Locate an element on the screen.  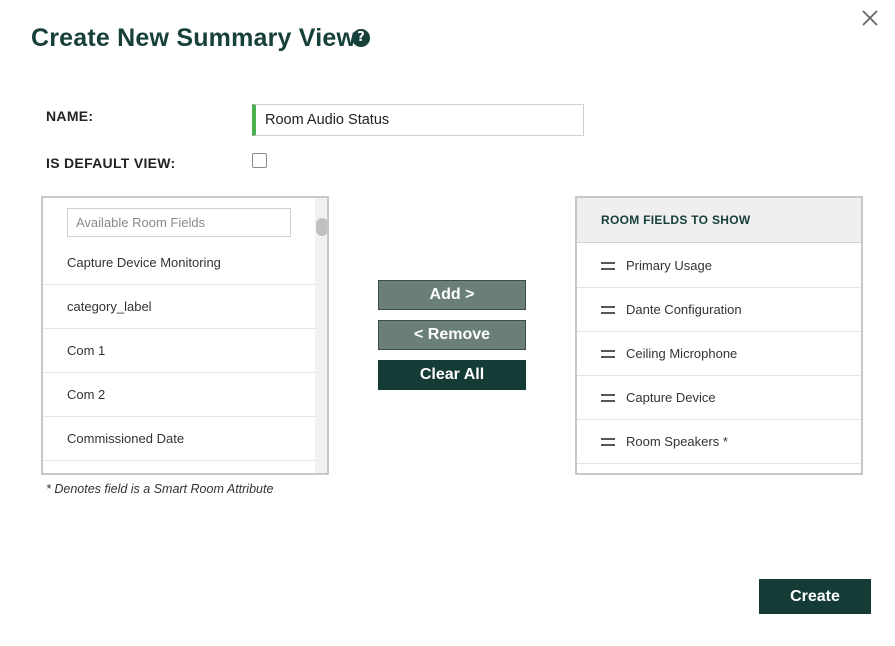
list-item-label: Capture Device is located at coordinates (671, 397).